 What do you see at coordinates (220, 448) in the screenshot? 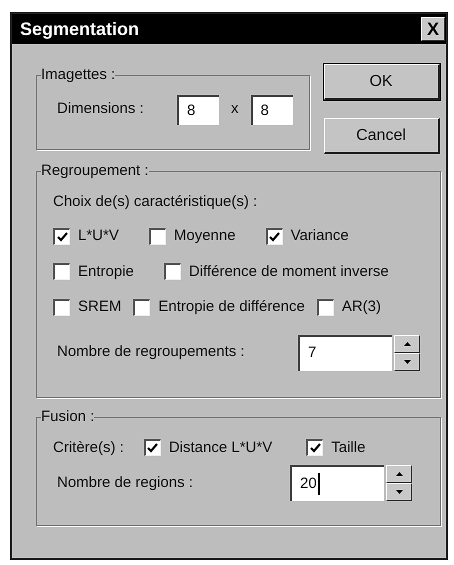
I see `checkbox-label: Distance L*U*V` at bounding box center [220, 448].